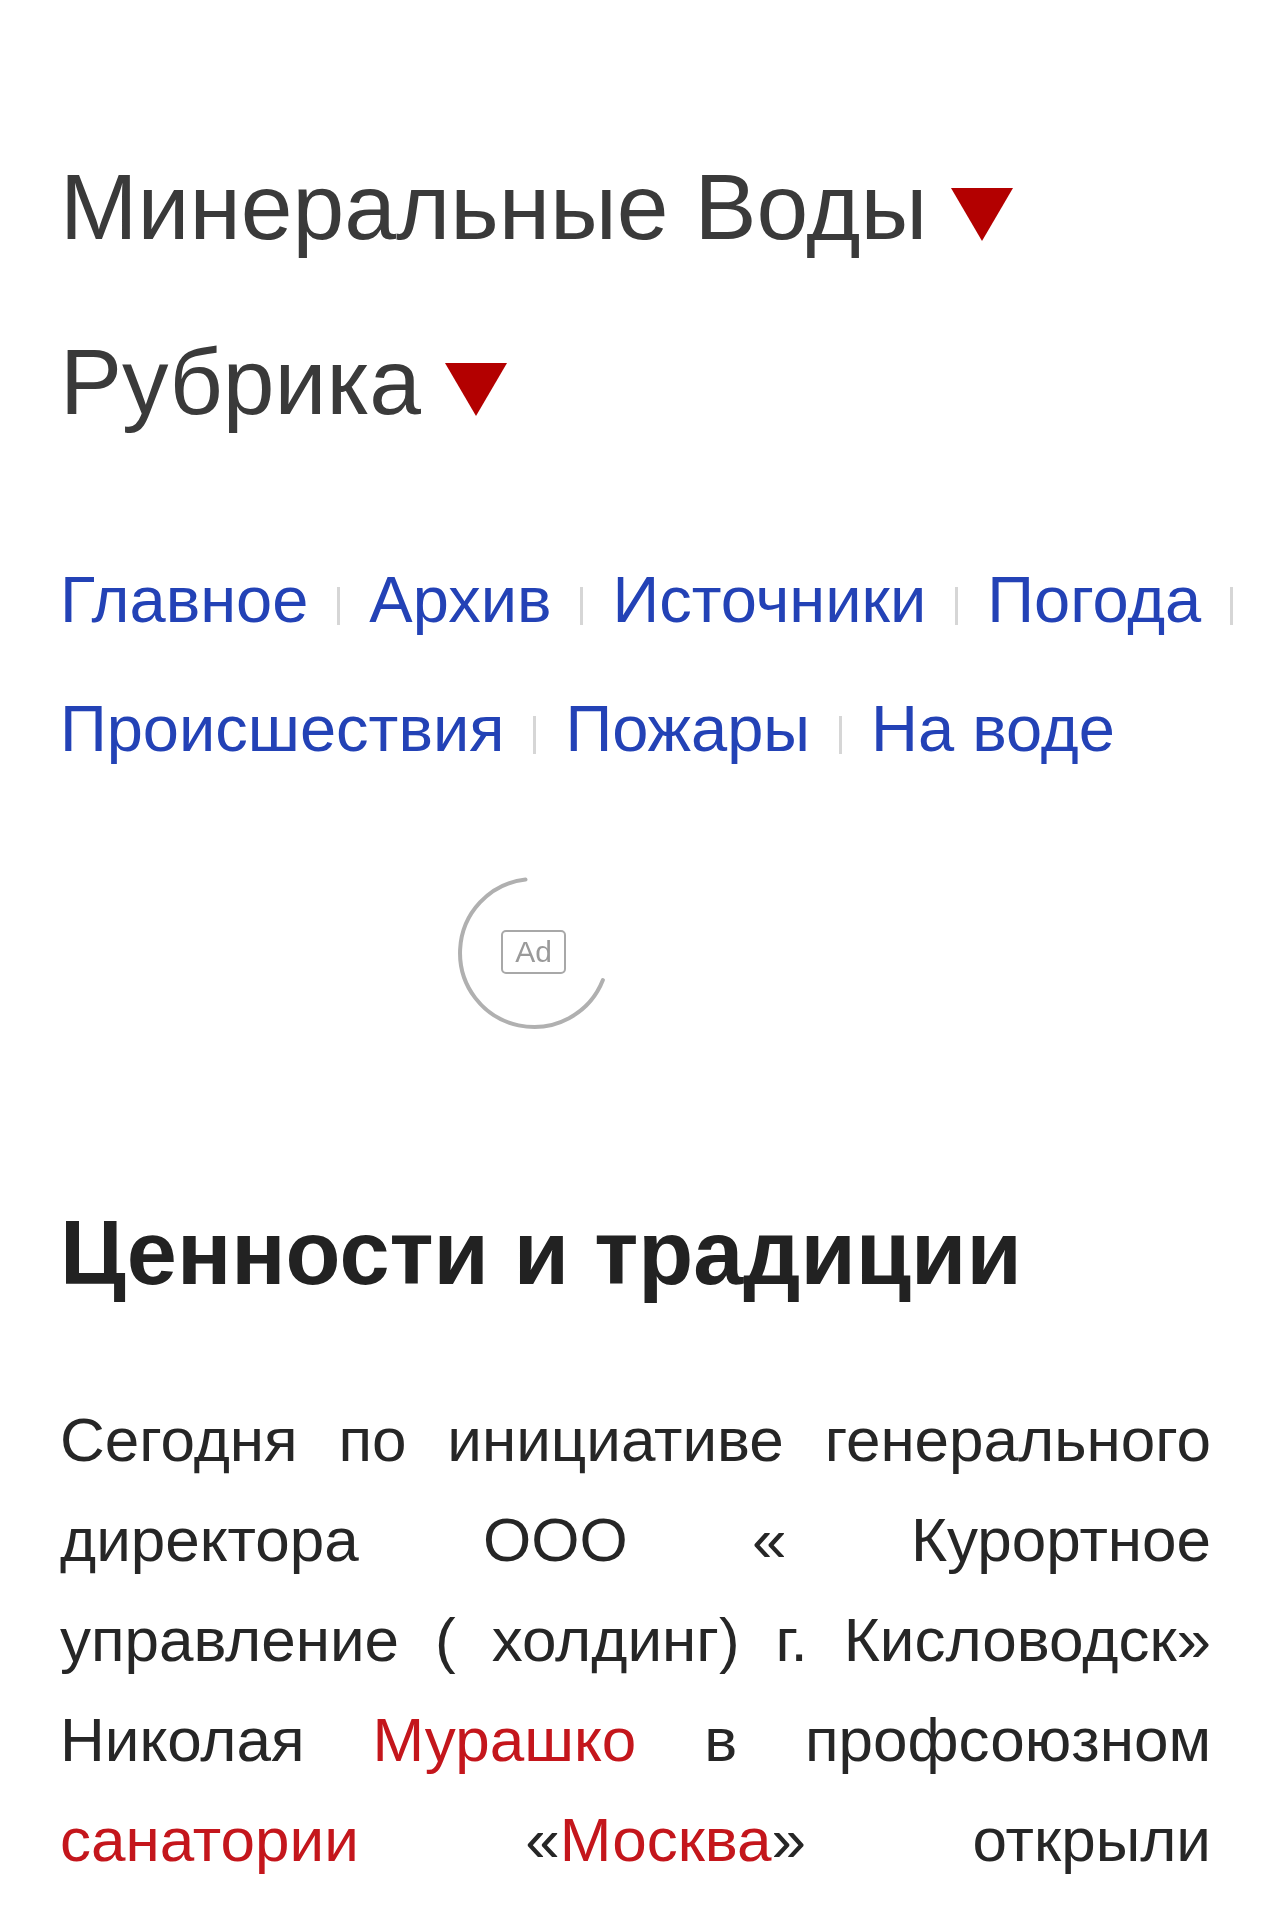 The height and width of the screenshot is (1920, 1280). Describe the element at coordinates (504, 1739) in the screenshot. I see `text-link: Мурашко` at that location.